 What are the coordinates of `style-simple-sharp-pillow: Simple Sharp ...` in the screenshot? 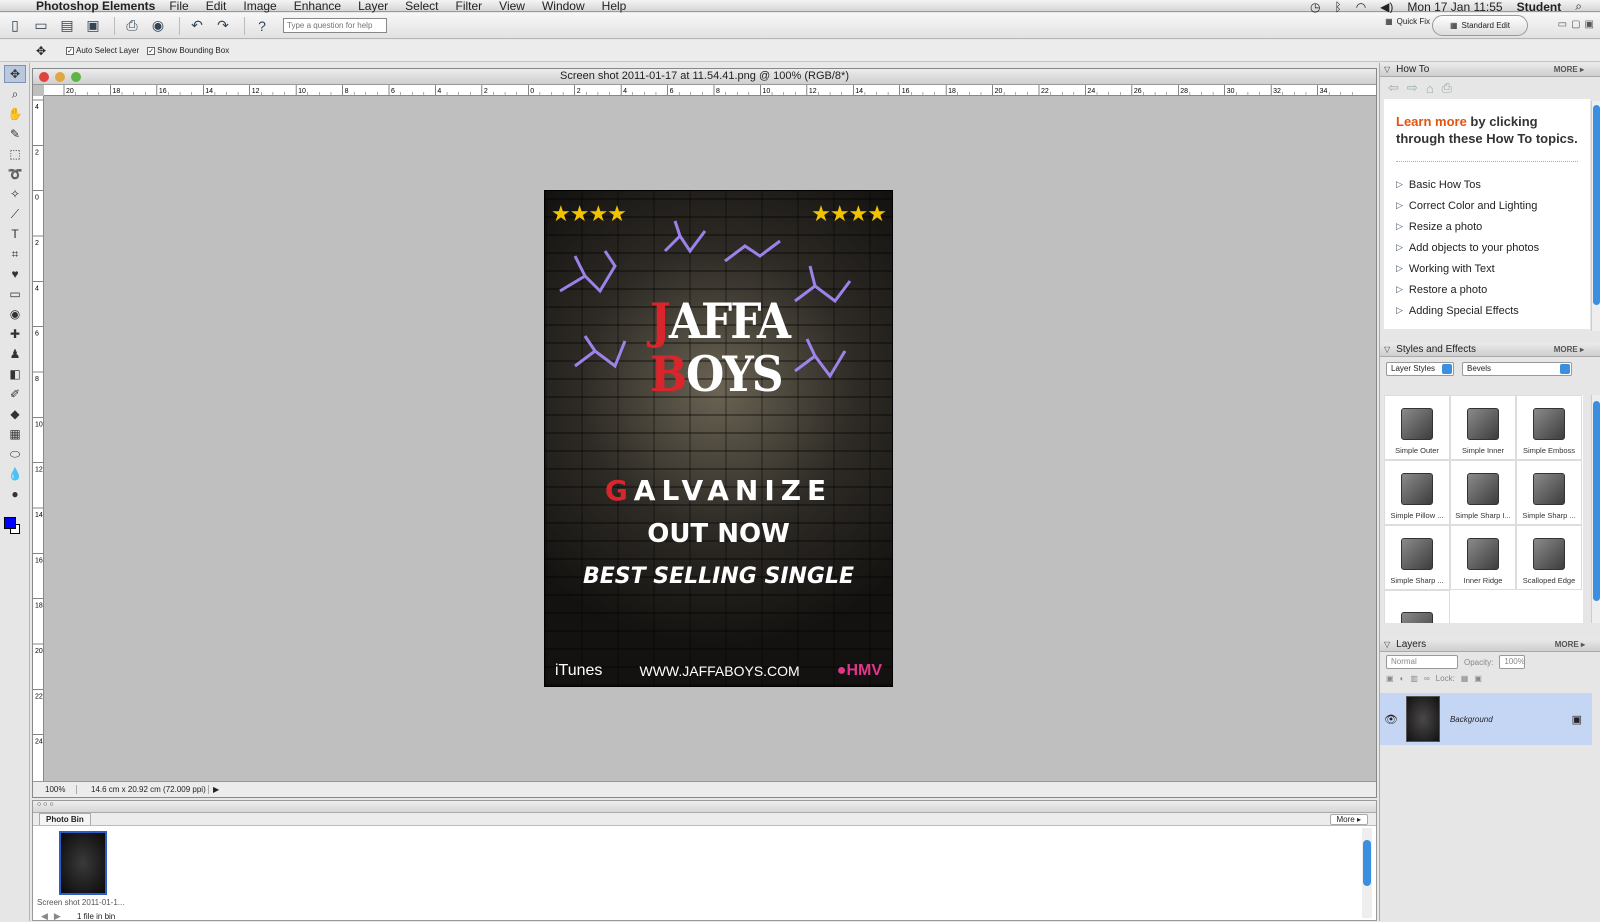 It's located at (1417, 557).